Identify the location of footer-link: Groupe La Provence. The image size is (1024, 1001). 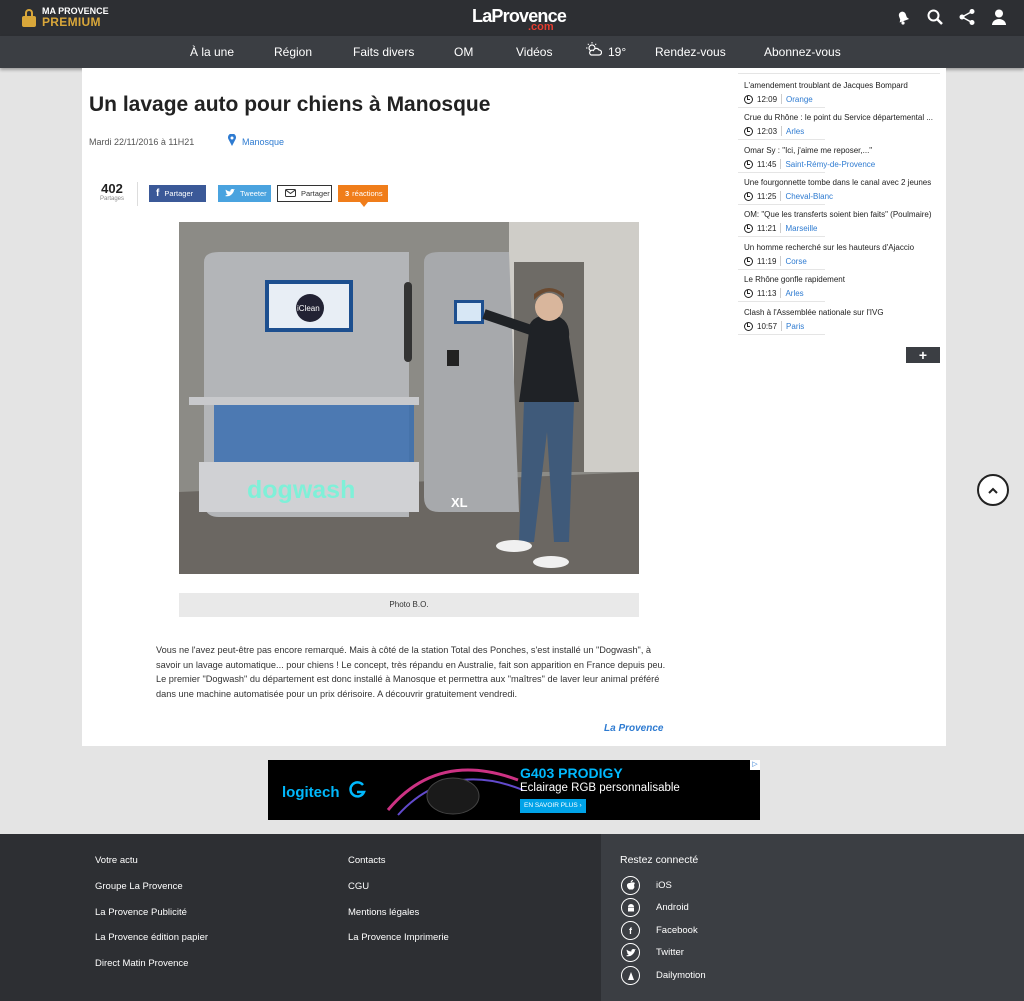
(139, 886).